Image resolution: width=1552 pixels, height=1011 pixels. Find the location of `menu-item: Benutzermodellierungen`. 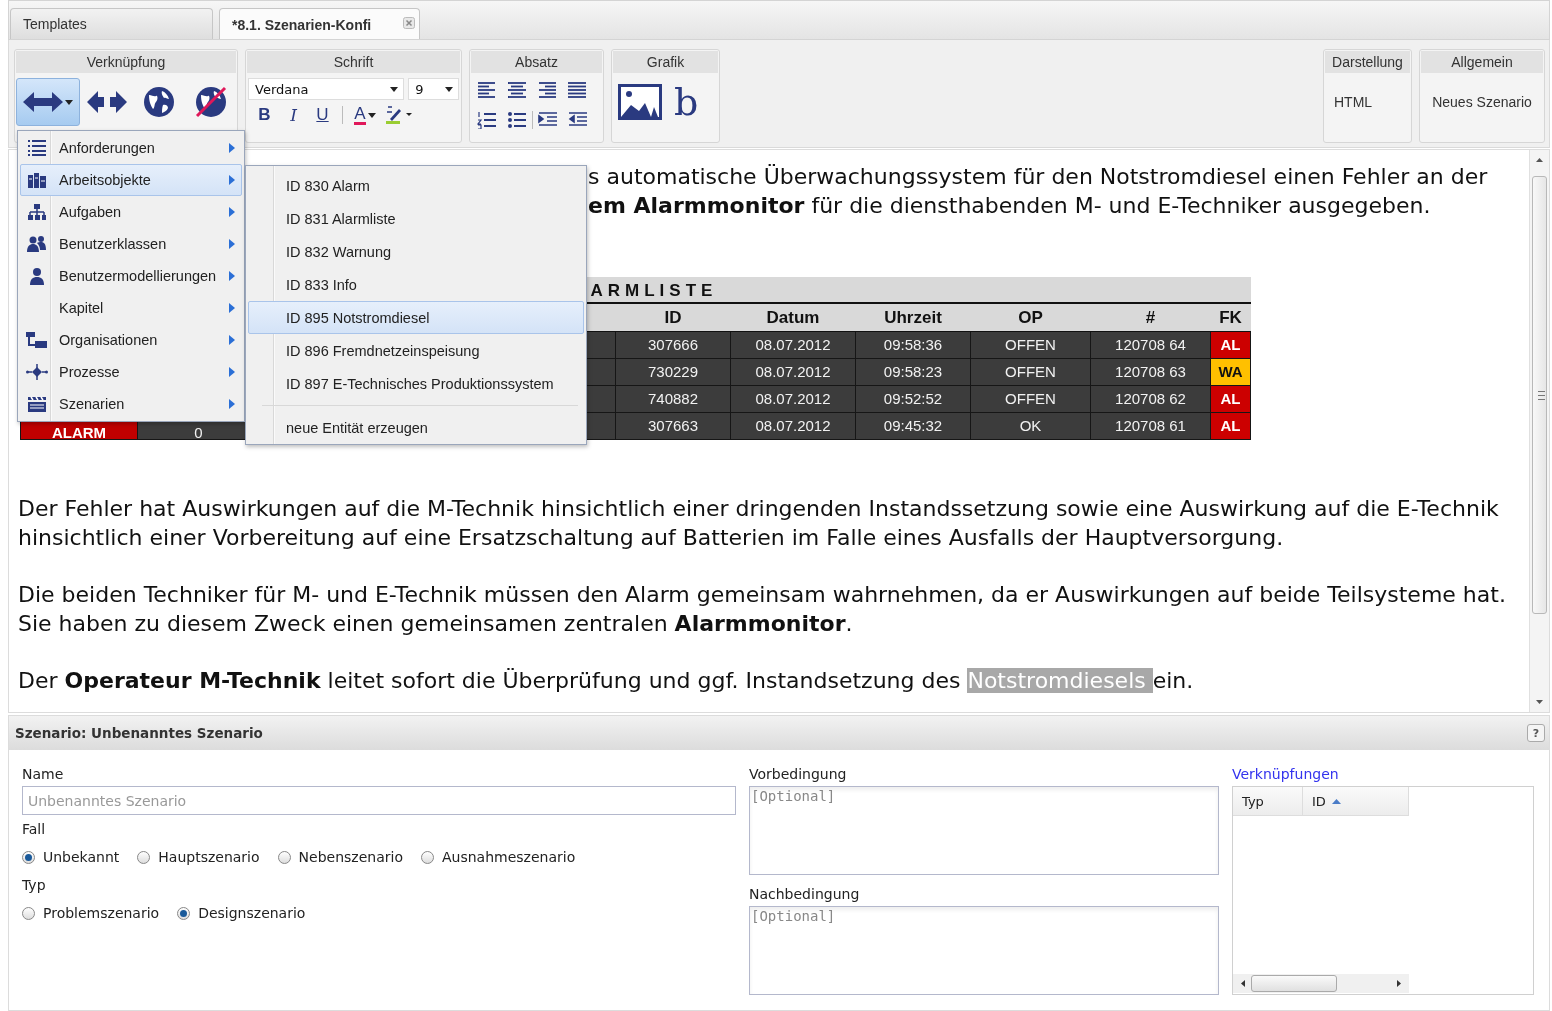

menu-item: Benutzermodellierungen is located at coordinates (131, 276).